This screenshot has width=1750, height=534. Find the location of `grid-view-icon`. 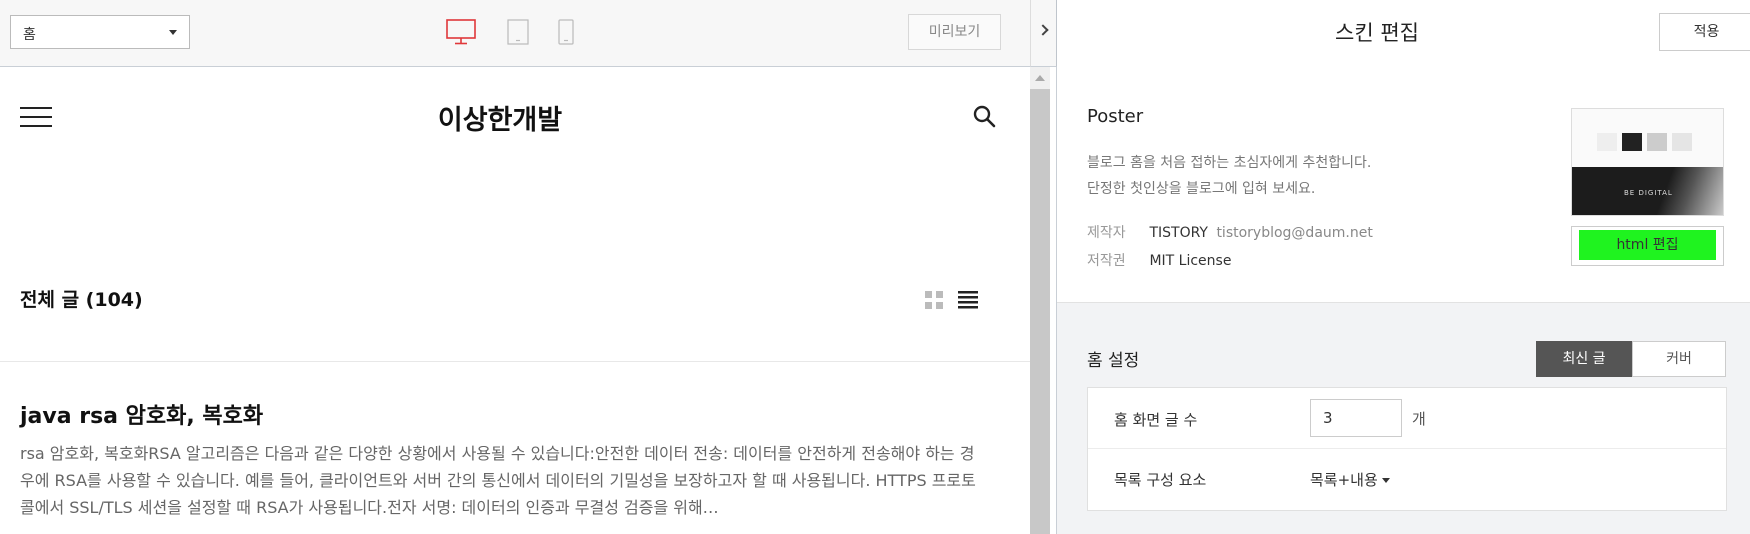

grid-view-icon is located at coordinates (934, 300).